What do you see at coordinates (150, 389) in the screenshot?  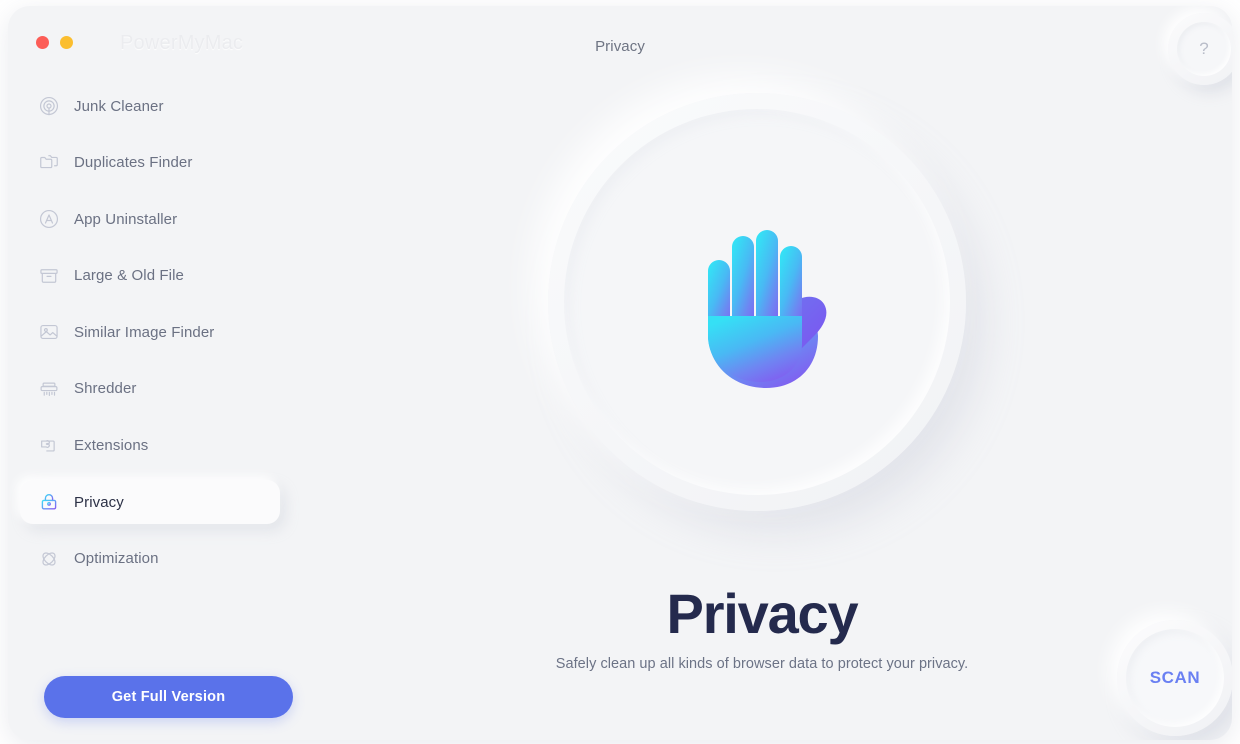 I see `sidebar-item-shredder: Shredder` at bounding box center [150, 389].